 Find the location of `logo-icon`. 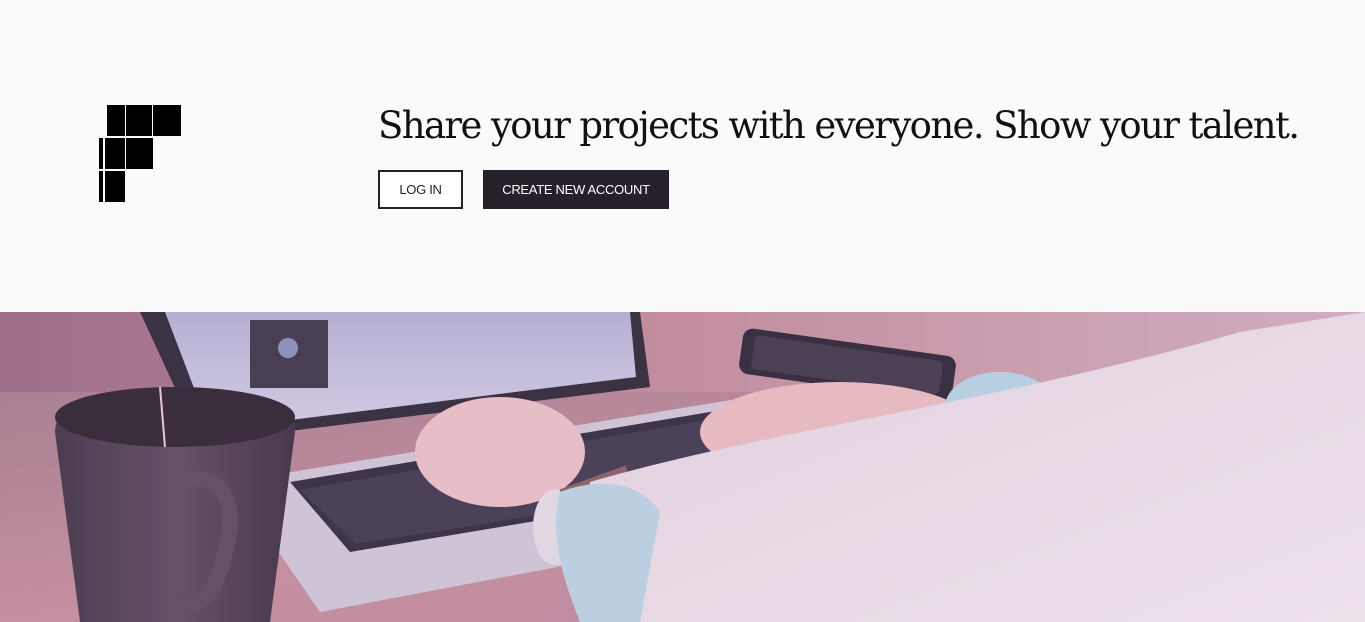

logo-icon is located at coordinates (140, 153).